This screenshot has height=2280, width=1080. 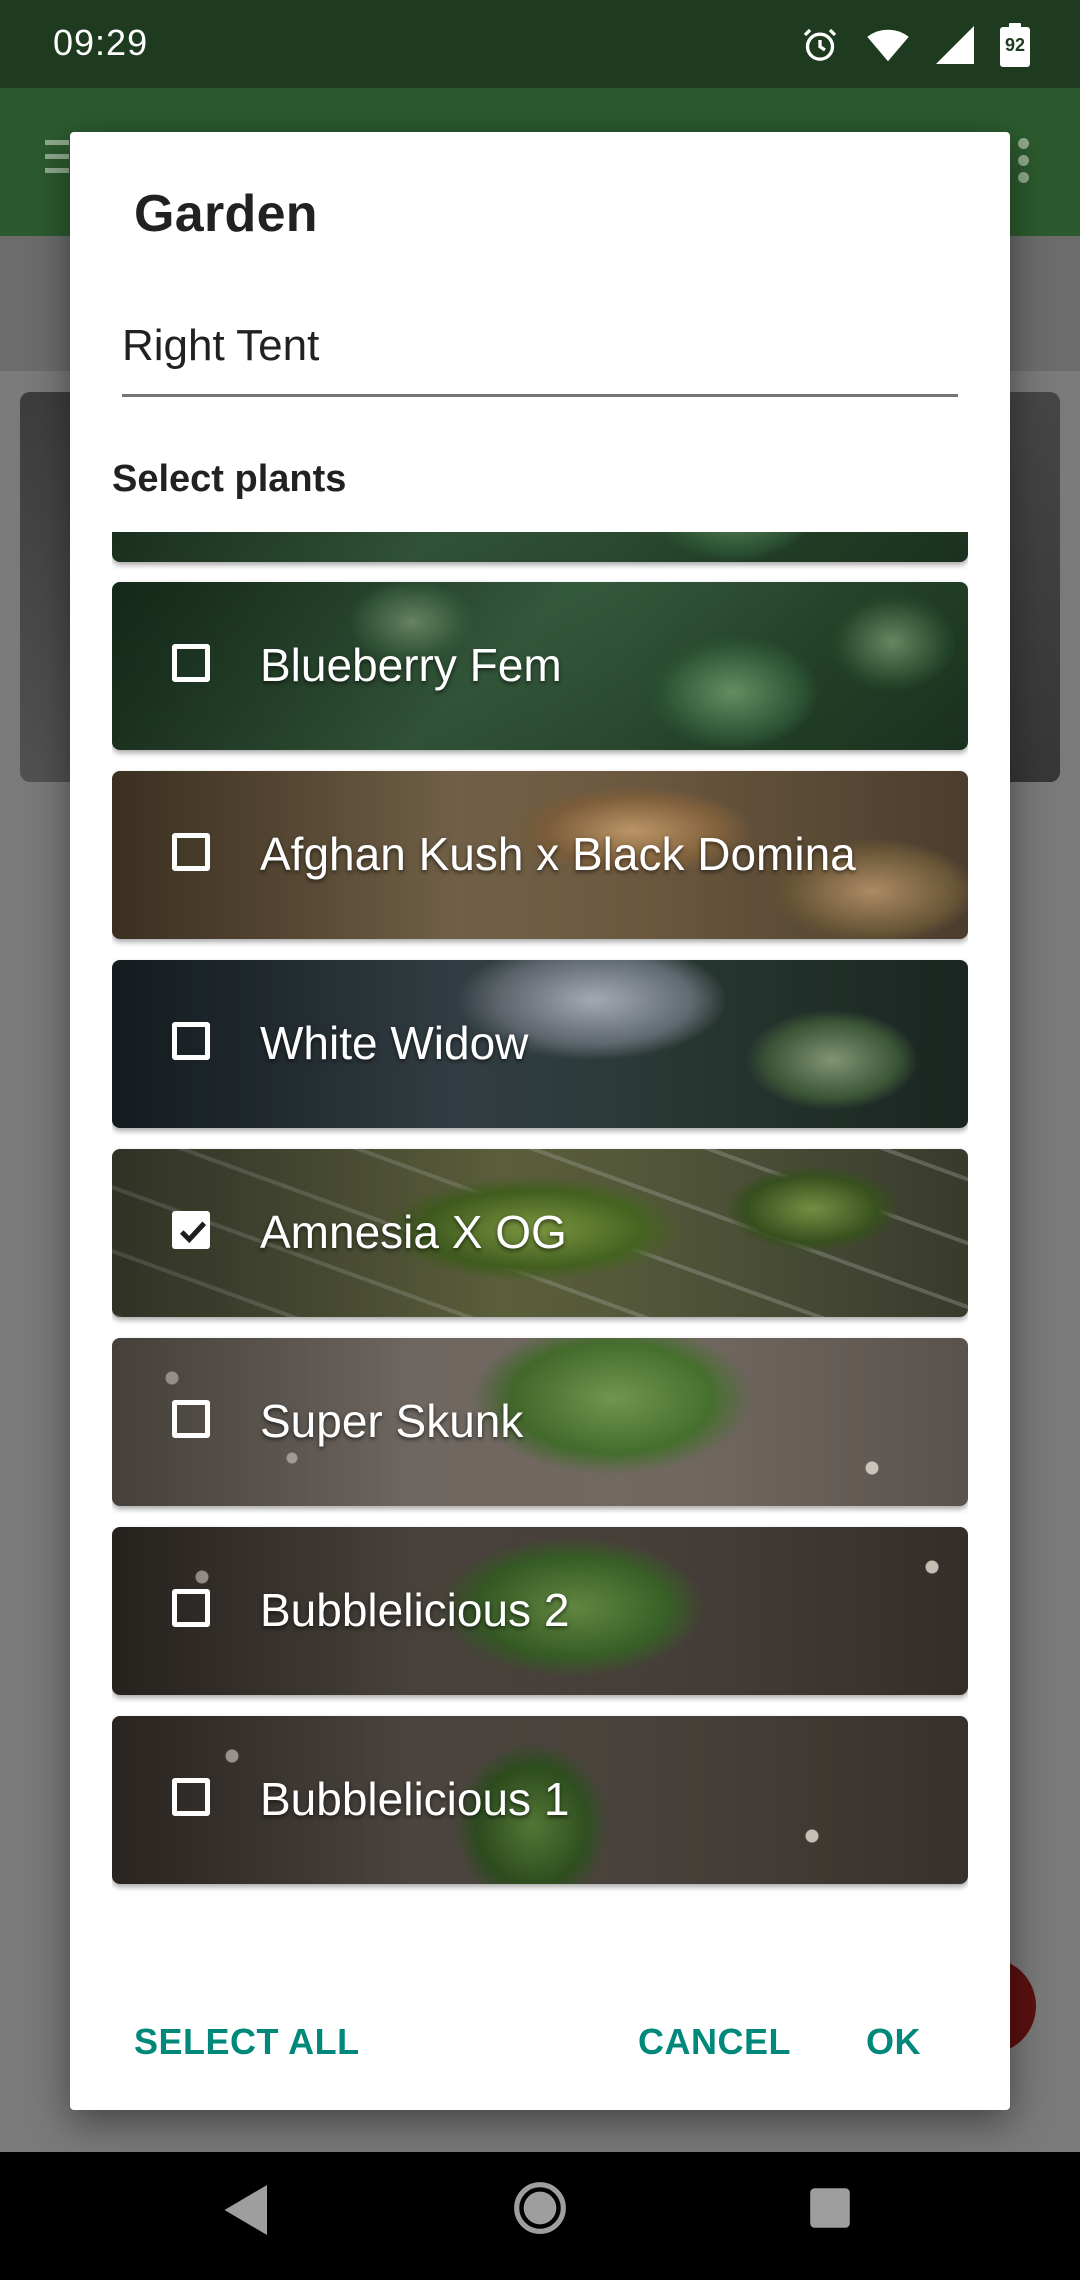 I want to click on plant-row: Afghan Kush x Black Domina, so click(x=540, y=855).